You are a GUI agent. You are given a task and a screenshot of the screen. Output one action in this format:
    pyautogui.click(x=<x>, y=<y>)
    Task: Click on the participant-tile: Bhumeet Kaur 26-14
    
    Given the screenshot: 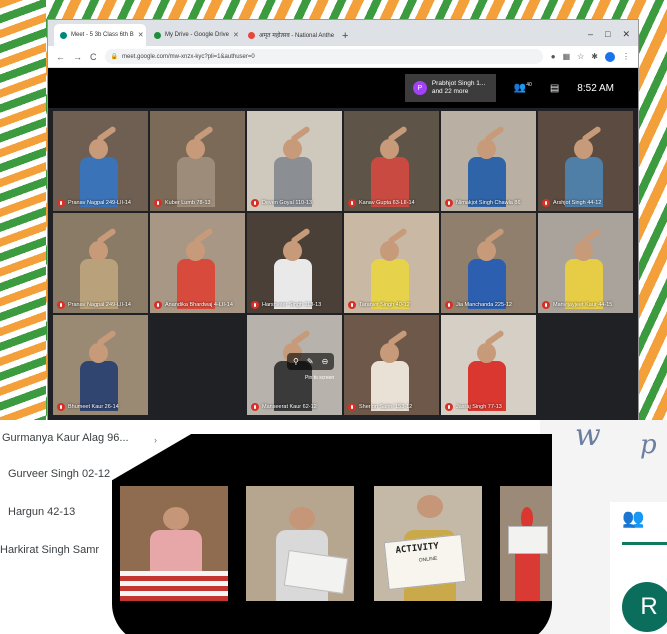 What is the action you would take?
    pyautogui.click(x=100, y=365)
    